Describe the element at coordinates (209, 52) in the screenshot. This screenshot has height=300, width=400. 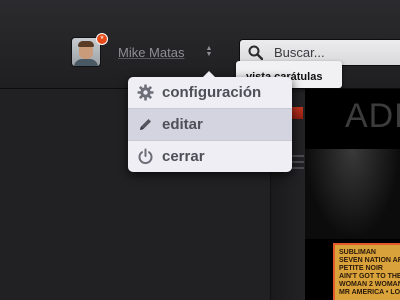
I see `chevron-updown-icon: ▲ ▼` at that location.